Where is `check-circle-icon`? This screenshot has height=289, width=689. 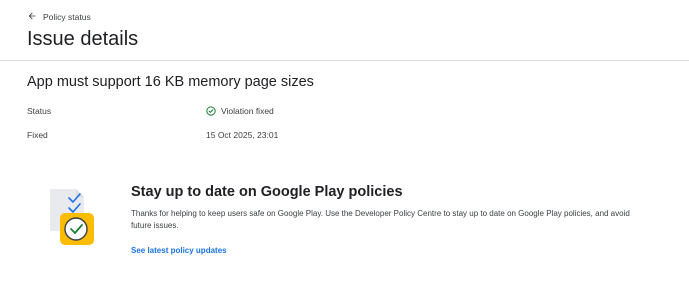 check-circle-icon is located at coordinates (211, 111).